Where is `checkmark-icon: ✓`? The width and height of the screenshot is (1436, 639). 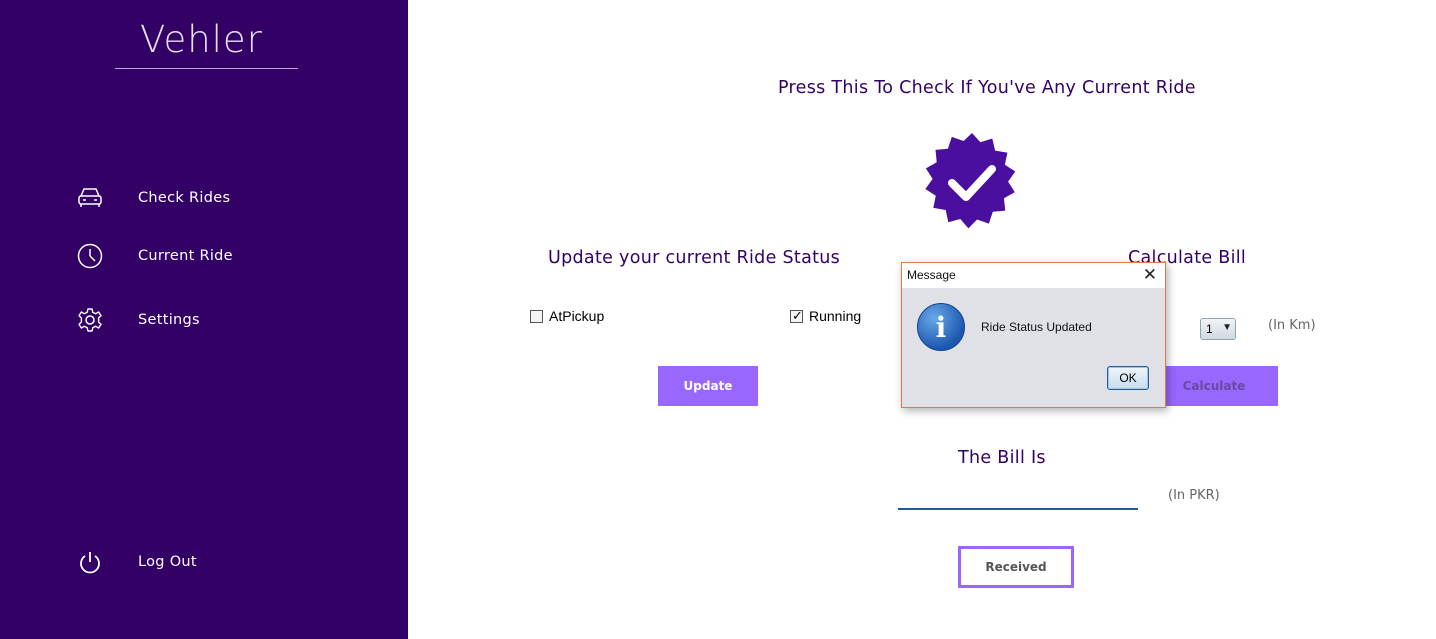 checkmark-icon: ✓ is located at coordinates (797, 315).